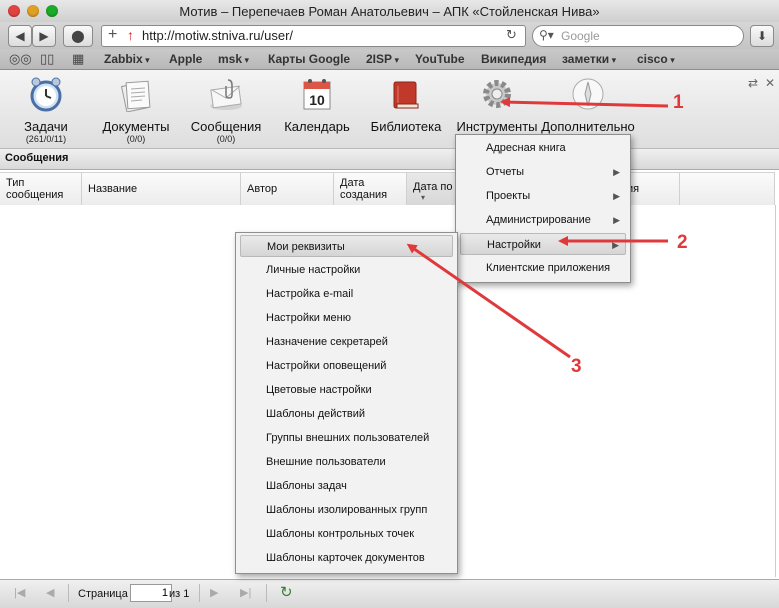  I want to click on annotation-overlay, so click(537, 228).